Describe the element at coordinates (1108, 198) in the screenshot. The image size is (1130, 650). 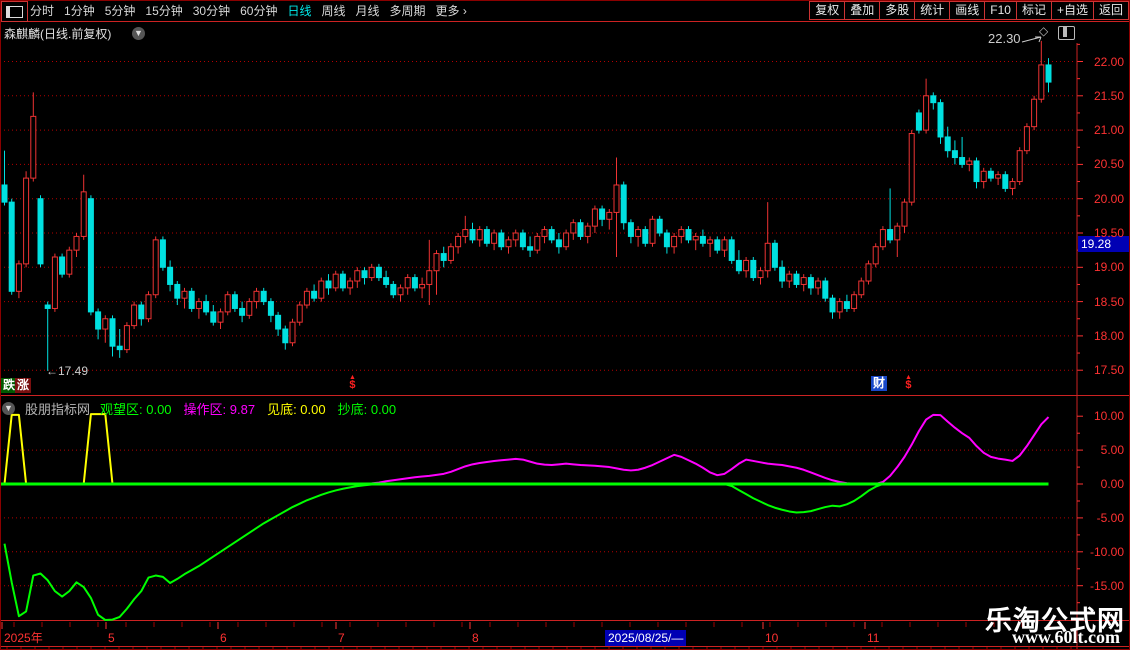
I see `price-axis-label: 20.00` at that location.